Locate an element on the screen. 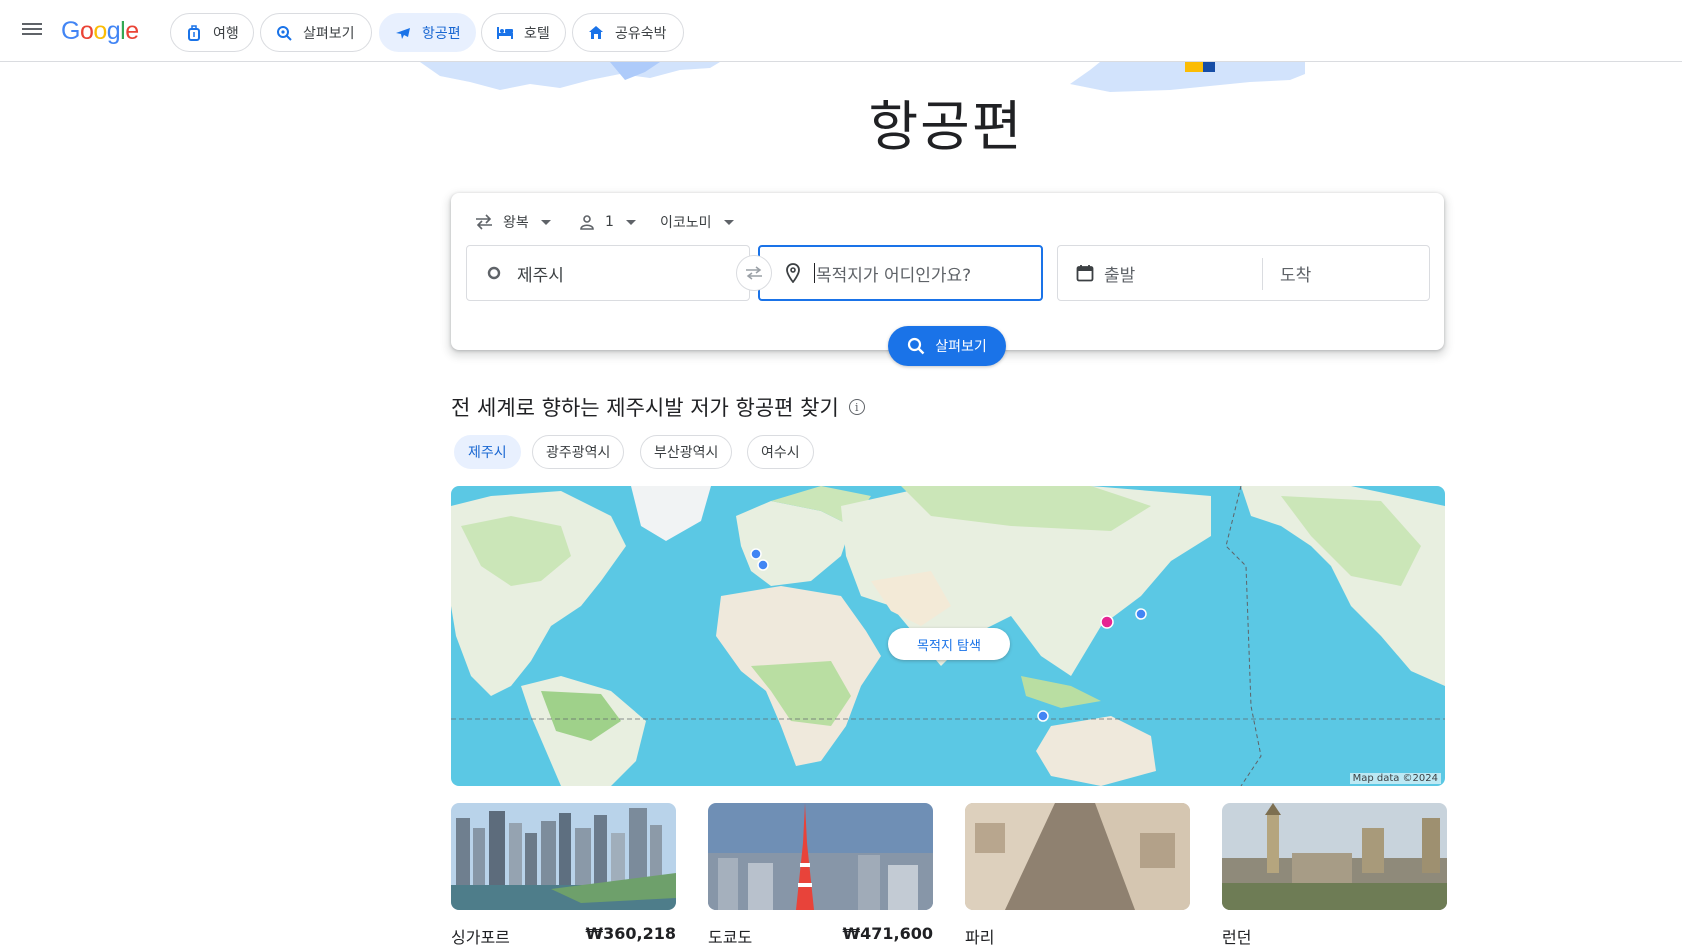 The height and width of the screenshot is (949, 1682). tab-travel-label: 여행 is located at coordinates (226, 33).